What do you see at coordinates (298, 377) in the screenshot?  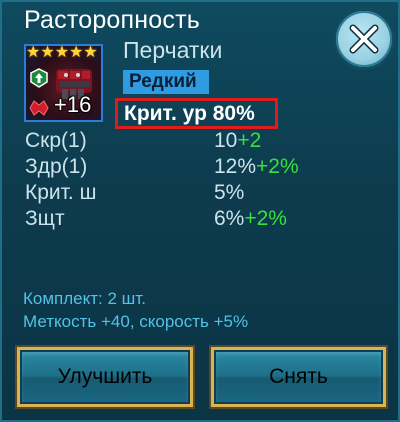 I see `remove-button: Снять` at bounding box center [298, 377].